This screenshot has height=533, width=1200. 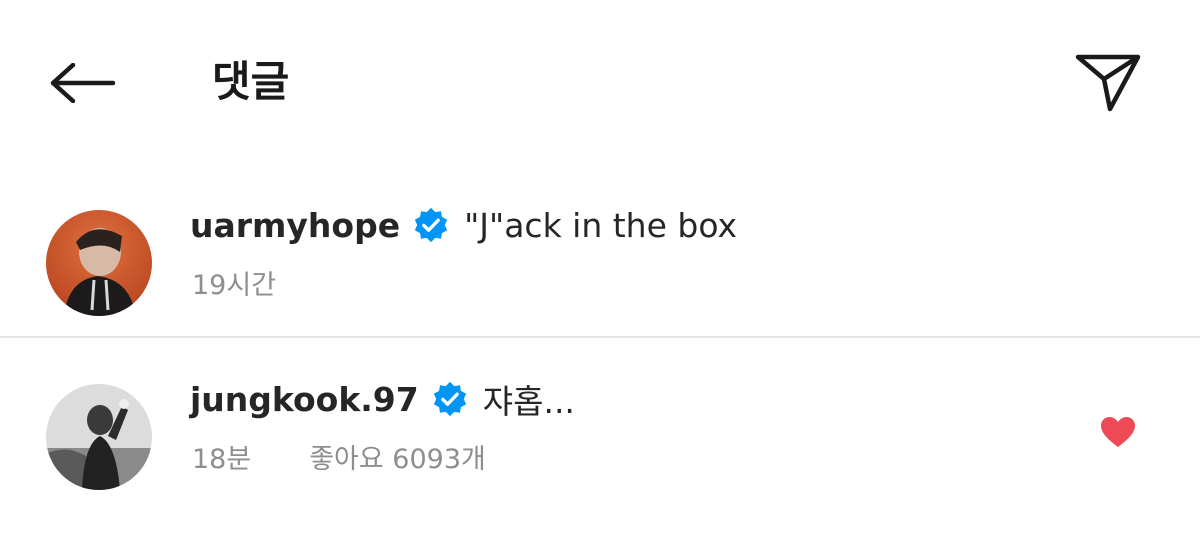 I want to click on heart-filled-icon, so click(x=1118, y=432).